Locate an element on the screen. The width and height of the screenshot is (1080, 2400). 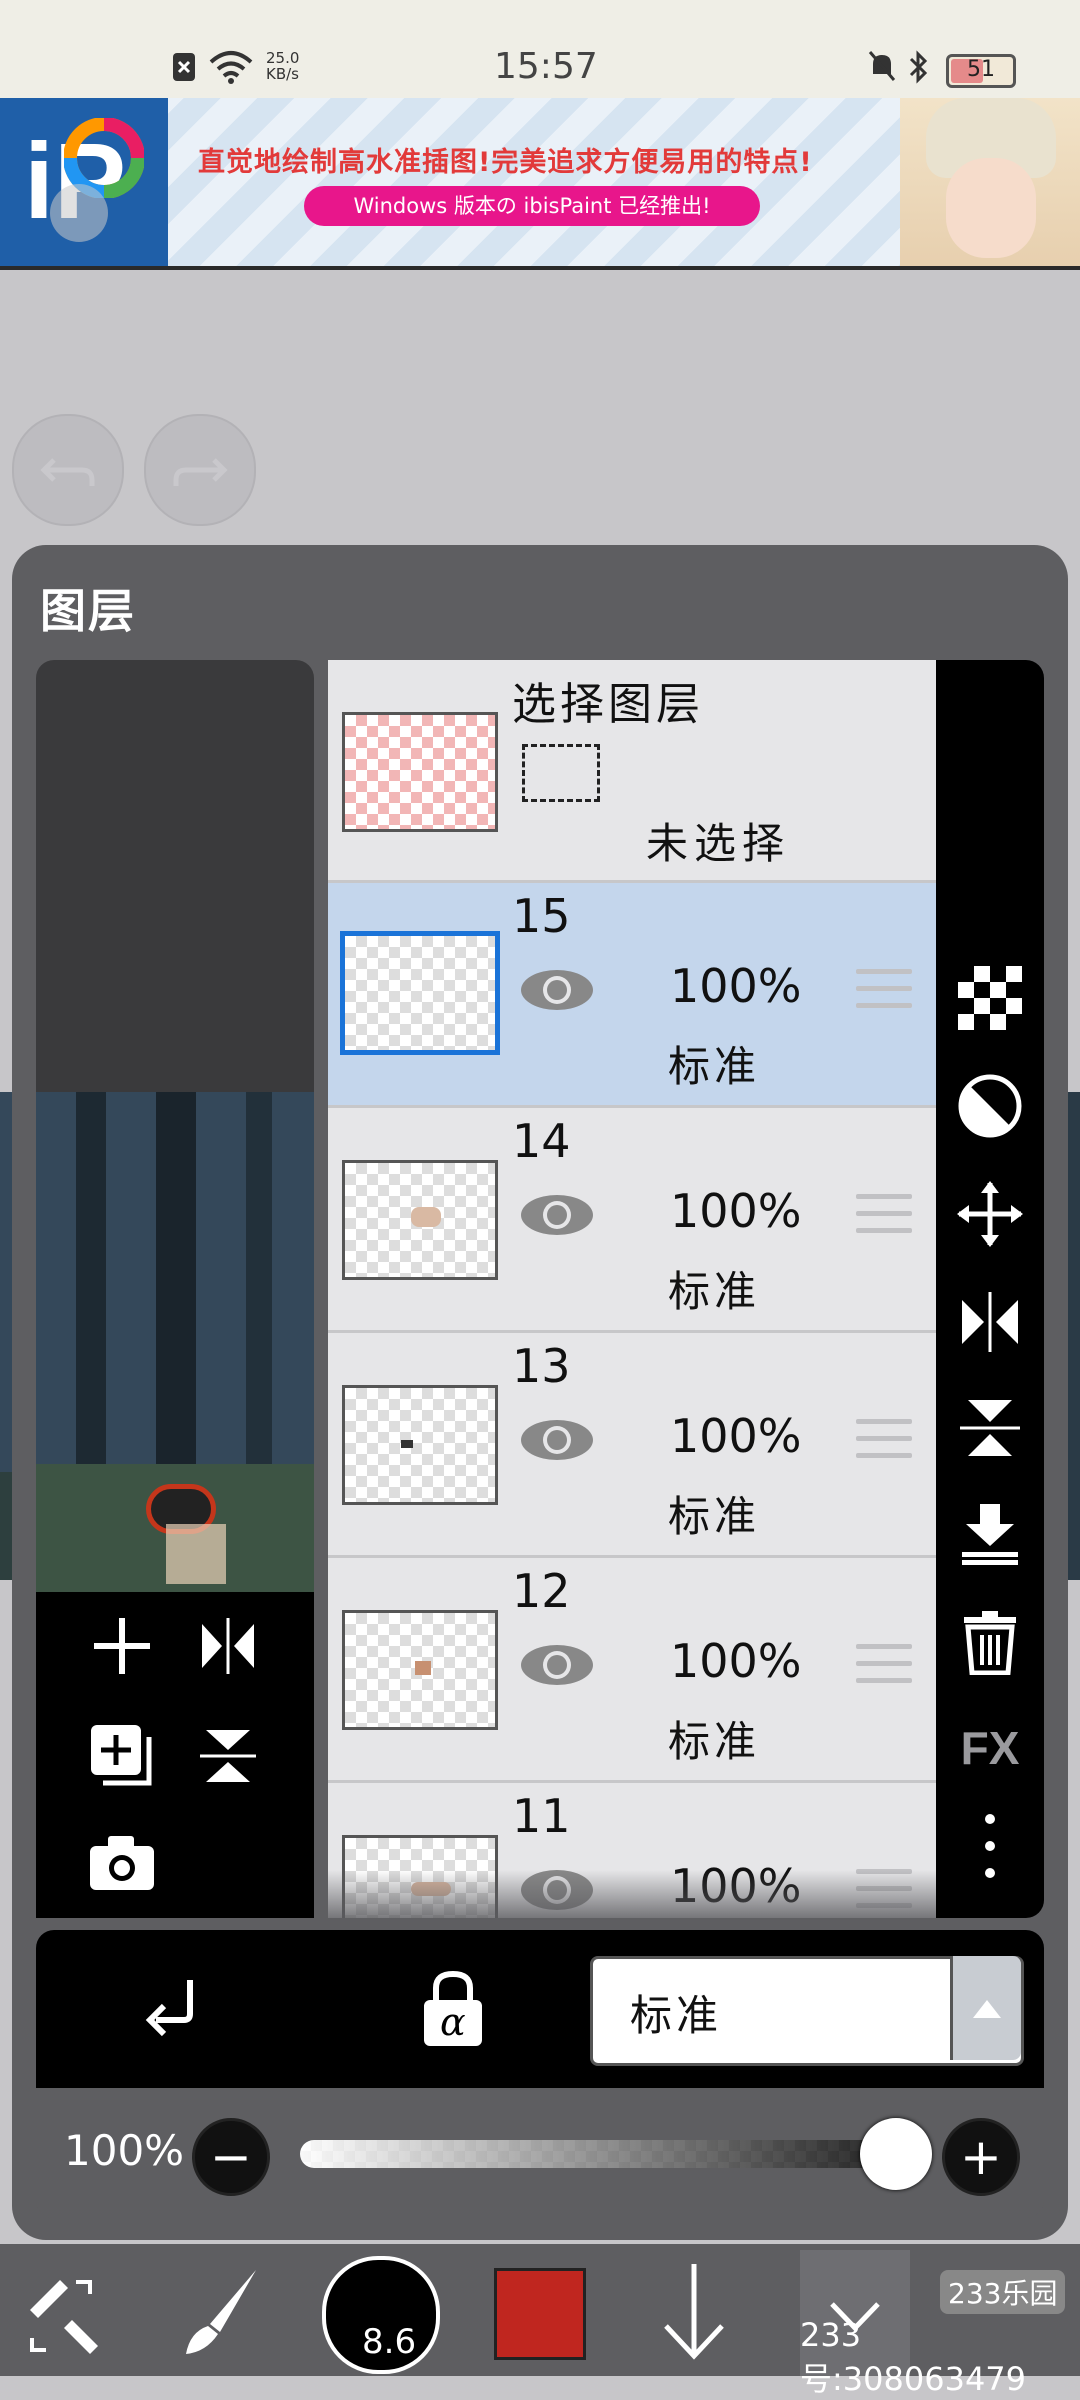
checker-icon is located at coordinates (990, 998).